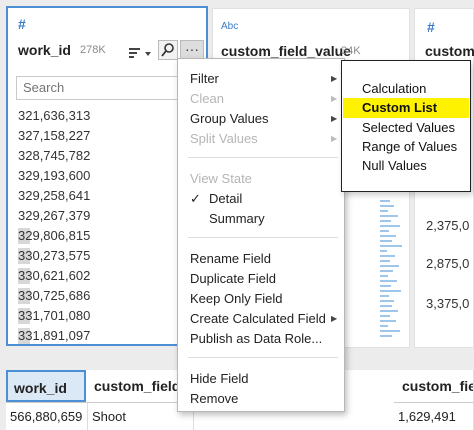  Describe the element at coordinates (233, 278) in the screenshot. I see `menu-item-duplicate-field: Duplicate Field` at that location.